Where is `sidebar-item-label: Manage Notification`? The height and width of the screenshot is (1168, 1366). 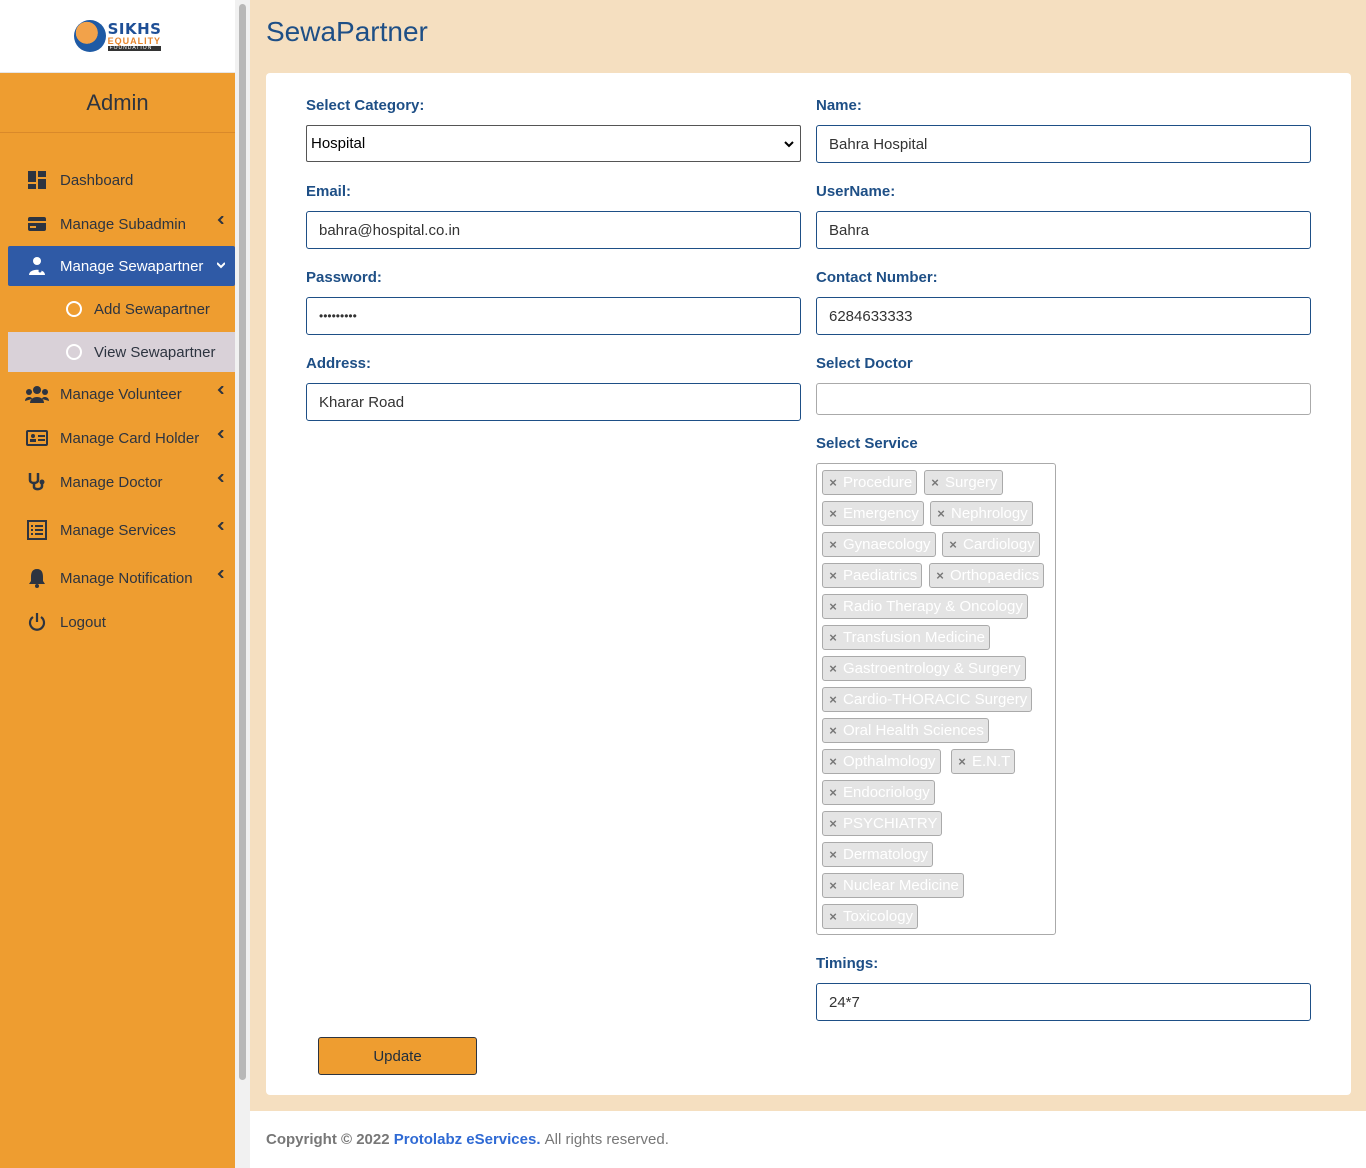
sidebar-item-label: Manage Notification is located at coordinates (126, 578).